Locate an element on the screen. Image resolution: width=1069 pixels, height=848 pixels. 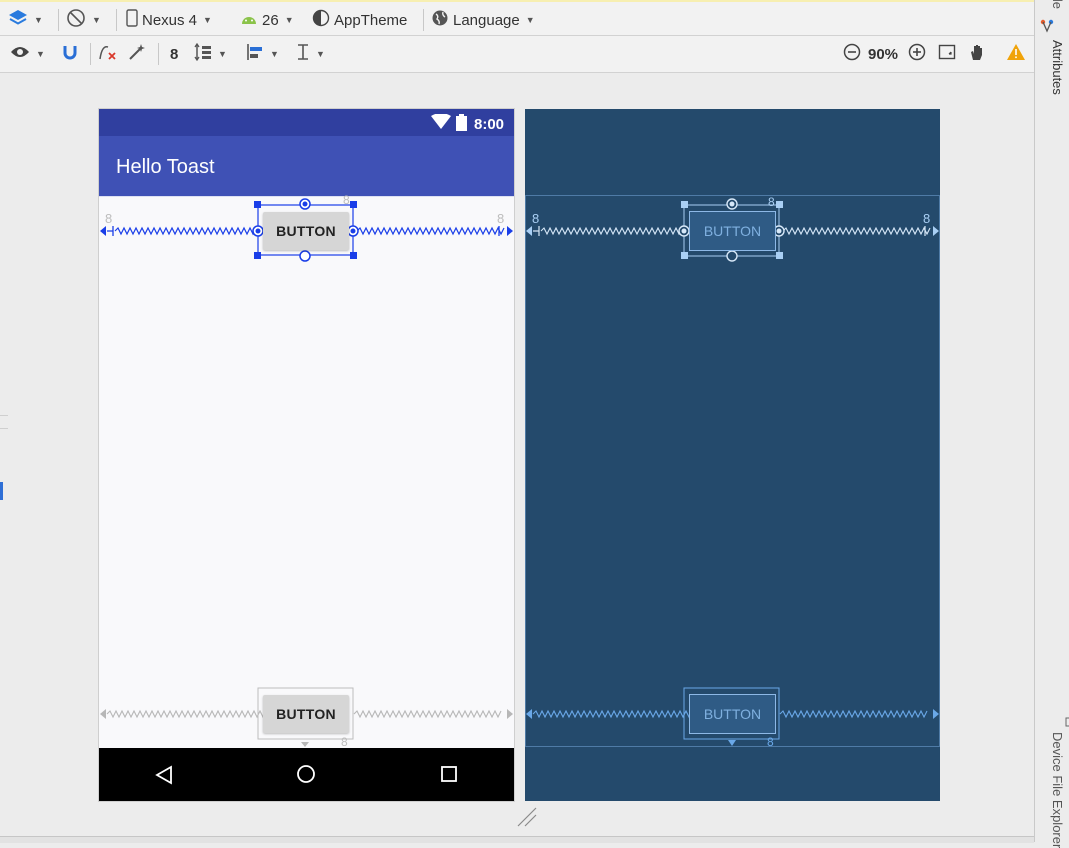
zoom-level-value: 90% is located at coordinates (883, 54).